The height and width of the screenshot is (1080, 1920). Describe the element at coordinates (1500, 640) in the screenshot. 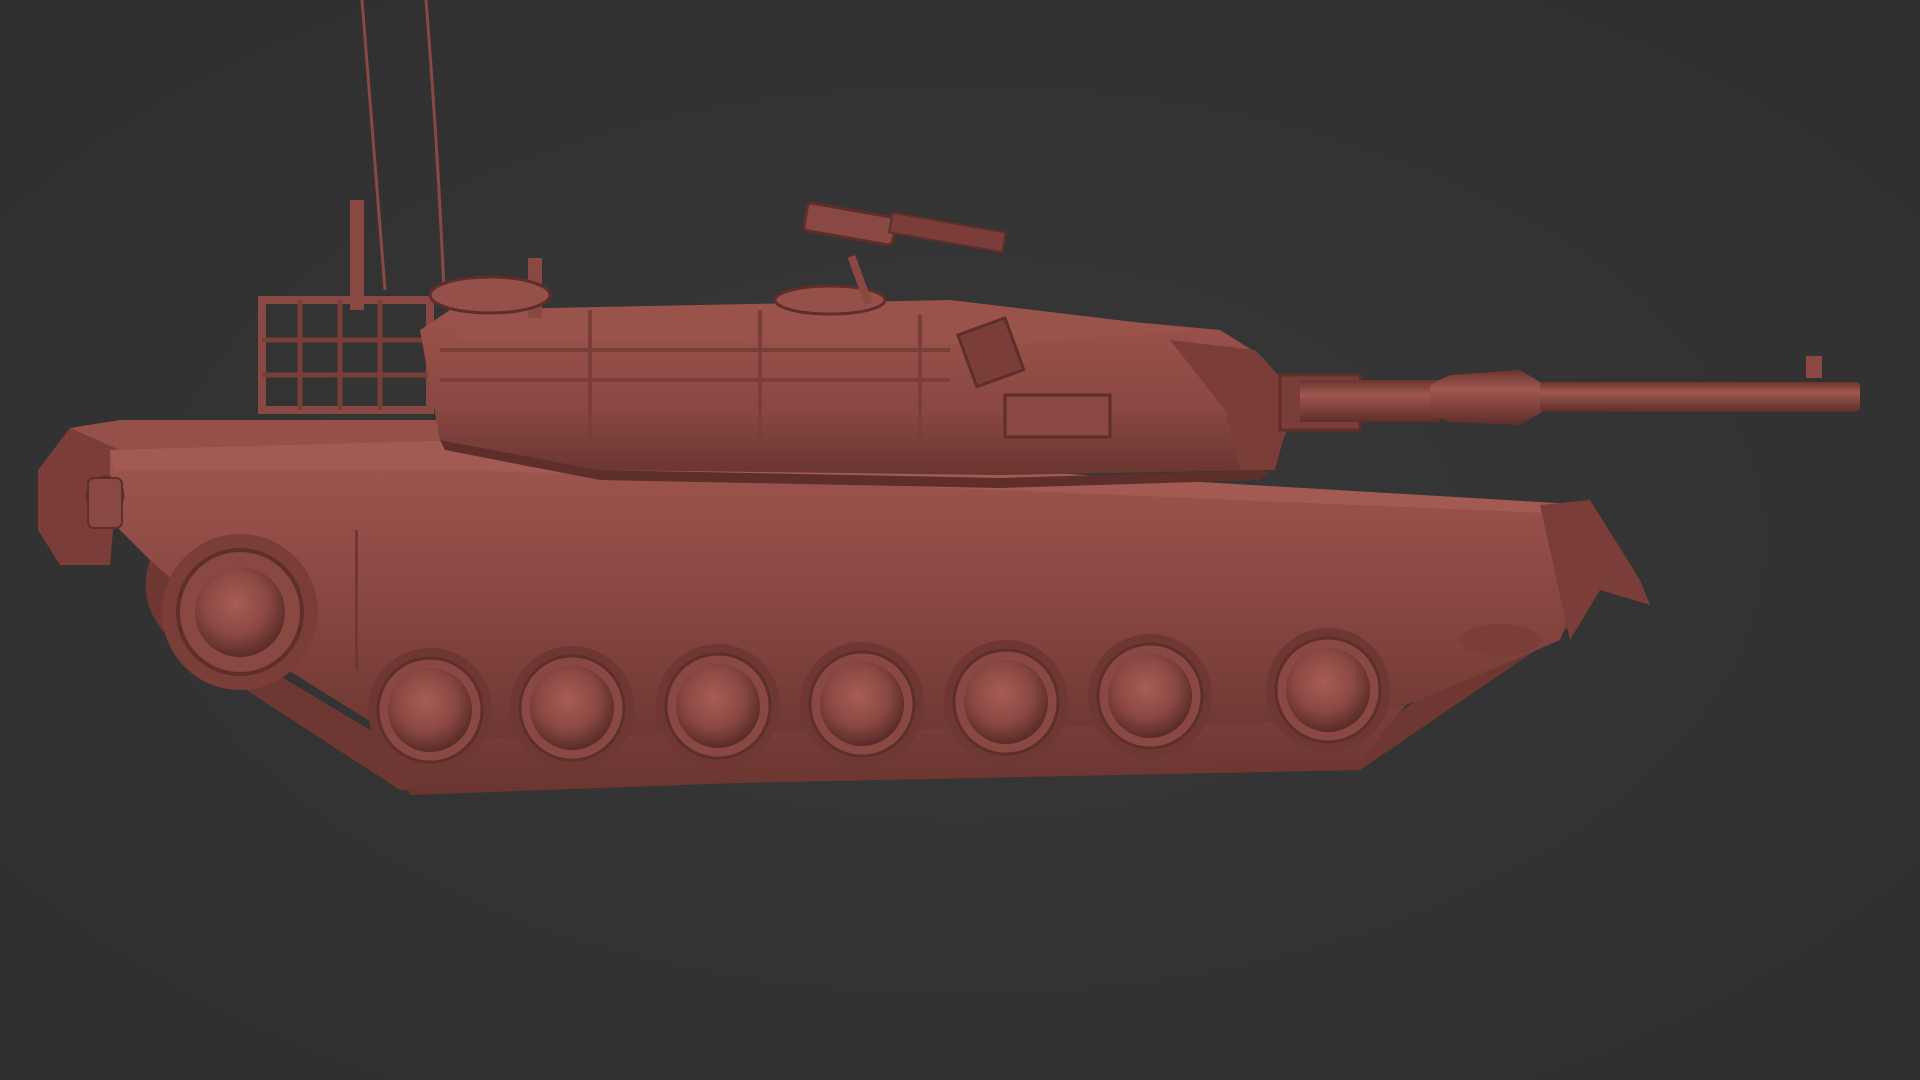

I see `idler-wheel` at that location.